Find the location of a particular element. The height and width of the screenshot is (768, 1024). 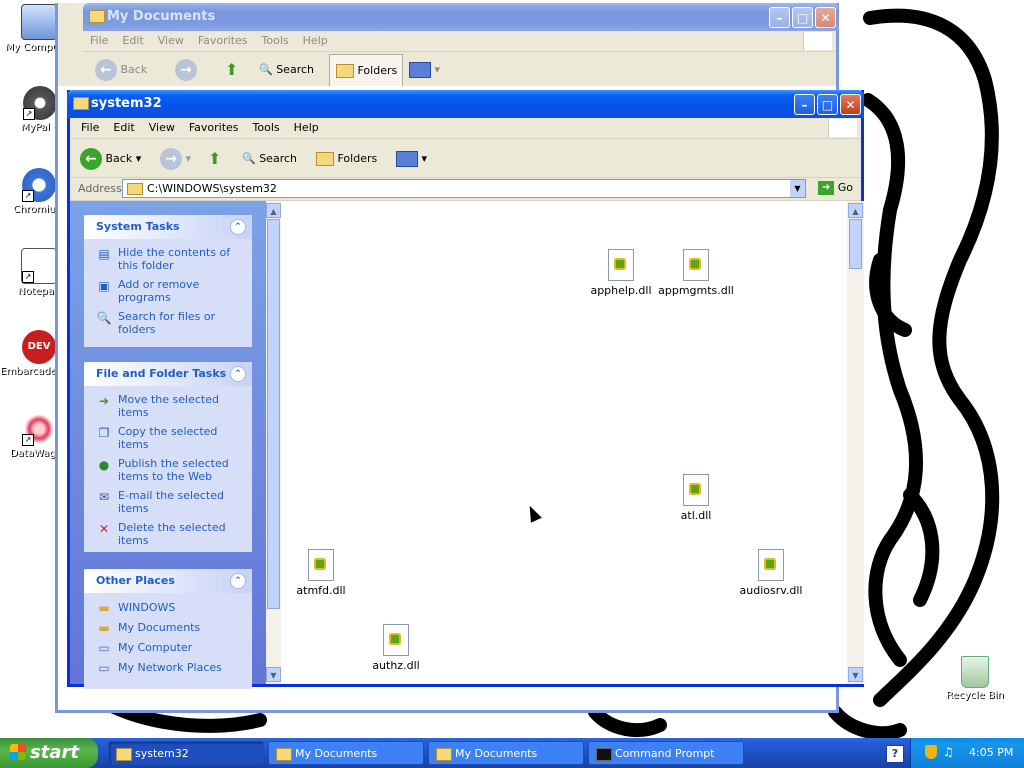

help-icon: ? is located at coordinates (895, 754).